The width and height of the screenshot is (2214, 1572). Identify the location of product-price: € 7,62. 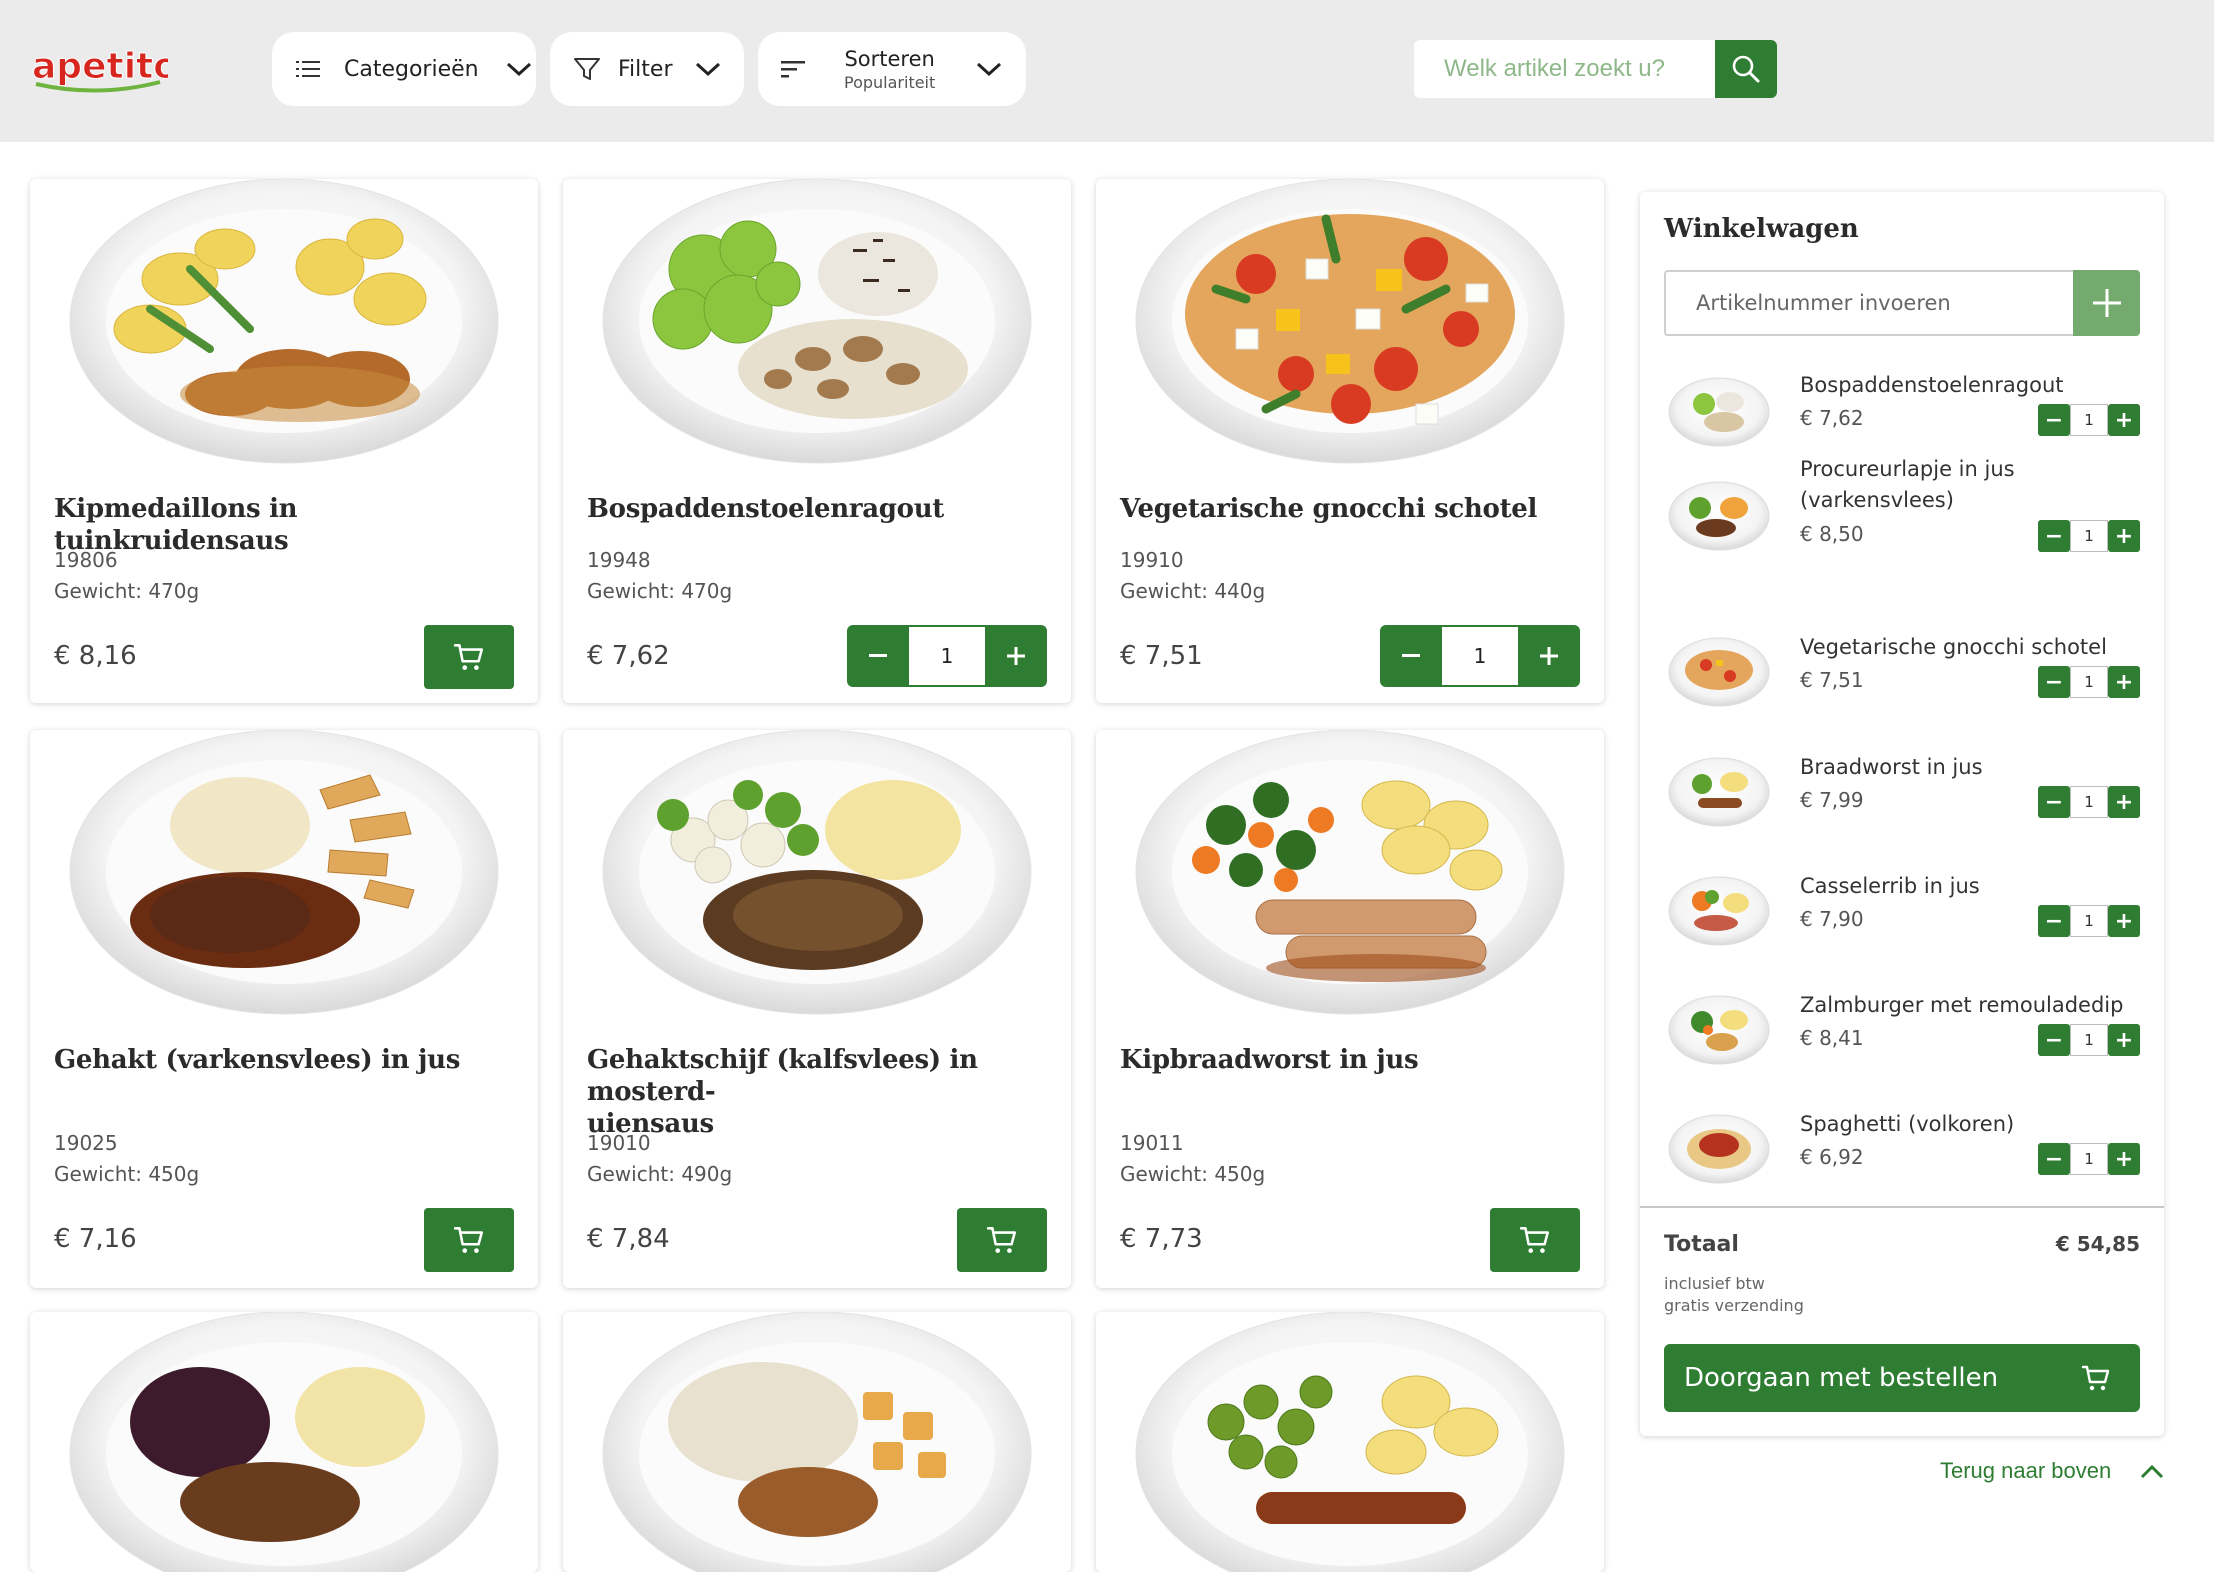
(628, 656).